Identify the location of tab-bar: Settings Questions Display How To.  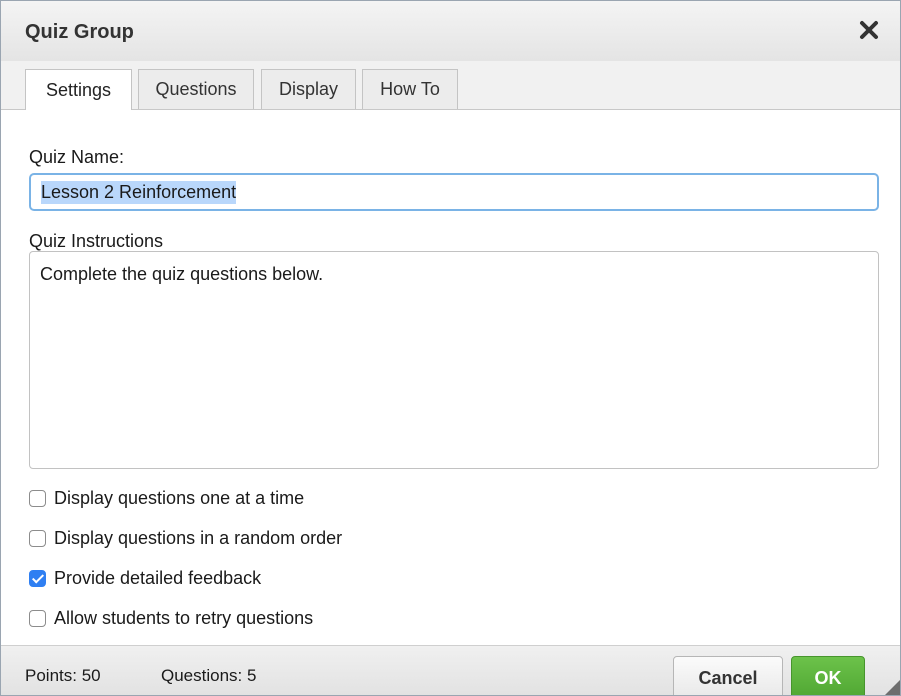
(450, 85).